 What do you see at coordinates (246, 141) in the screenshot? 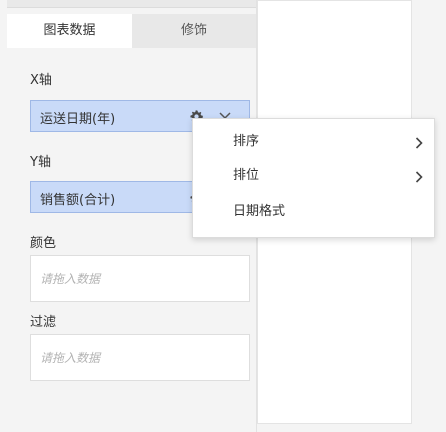
I see `menu-item-sort-label: 排序` at bounding box center [246, 141].